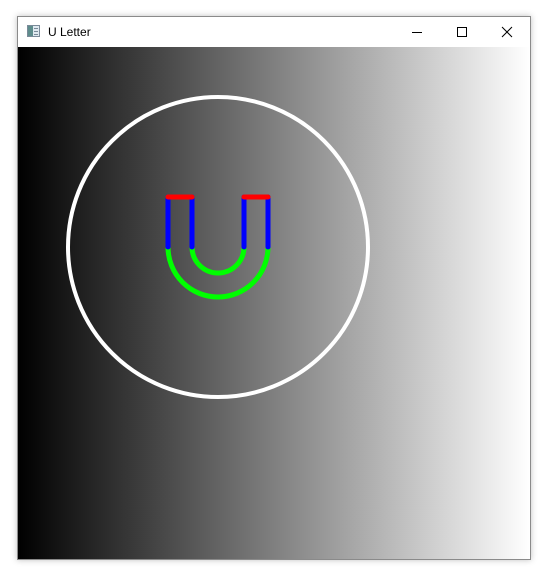 The width and height of the screenshot is (552, 582). What do you see at coordinates (274, 32) in the screenshot?
I see `title-bar: U Letter` at bounding box center [274, 32].